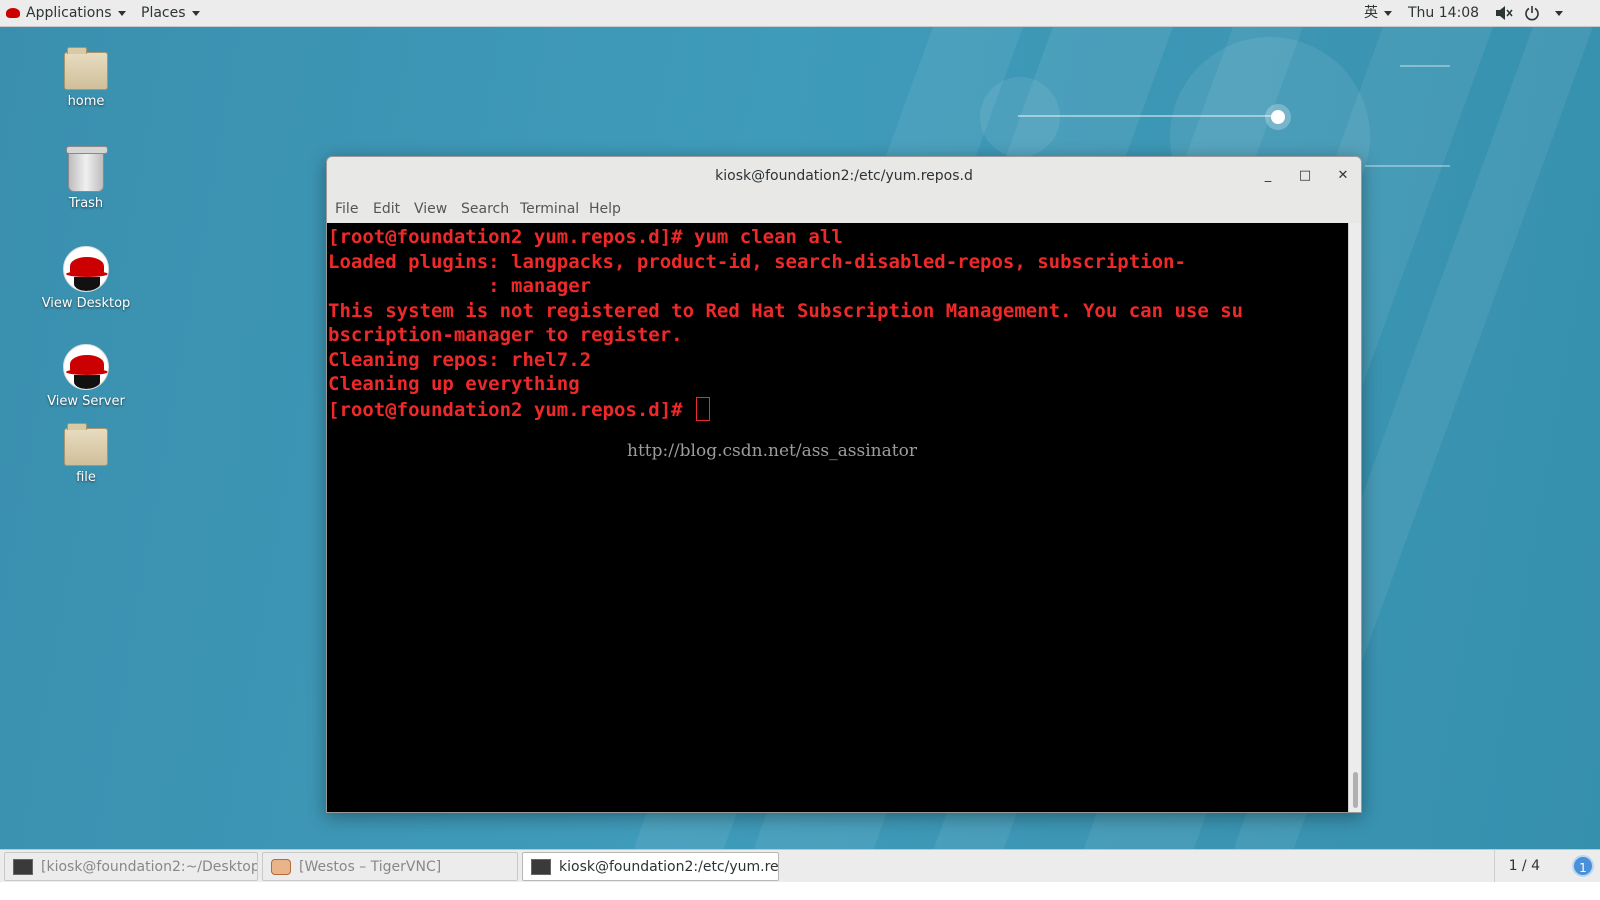  What do you see at coordinates (1268, 176) in the screenshot?
I see `minimize-button: _` at bounding box center [1268, 176].